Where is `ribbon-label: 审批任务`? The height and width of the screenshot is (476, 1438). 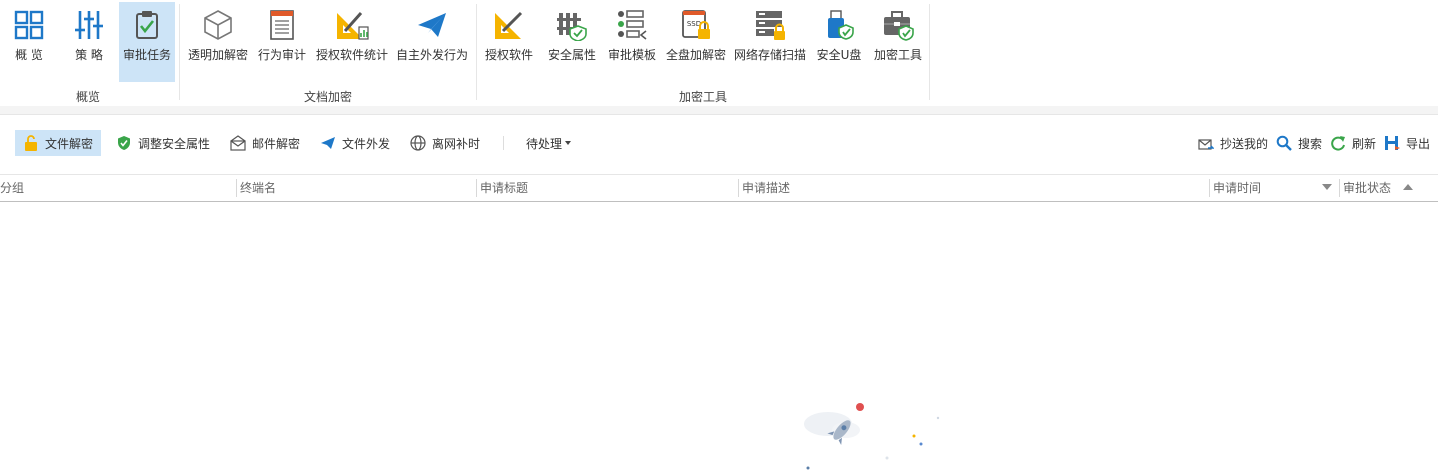
ribbon-label: 审批任务 is located at coordinates (146, 55).